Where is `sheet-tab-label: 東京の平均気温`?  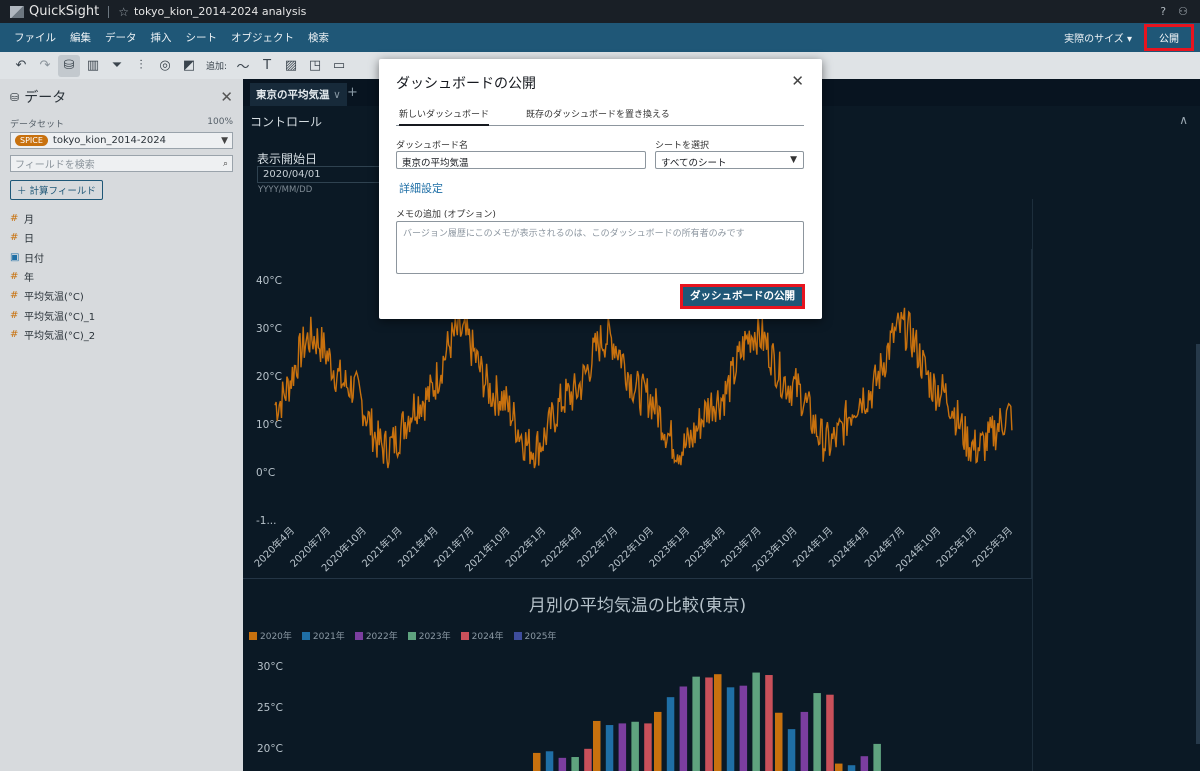 sheet-tab-label: 東京の平均気温 is located at coordinates (293, 95).